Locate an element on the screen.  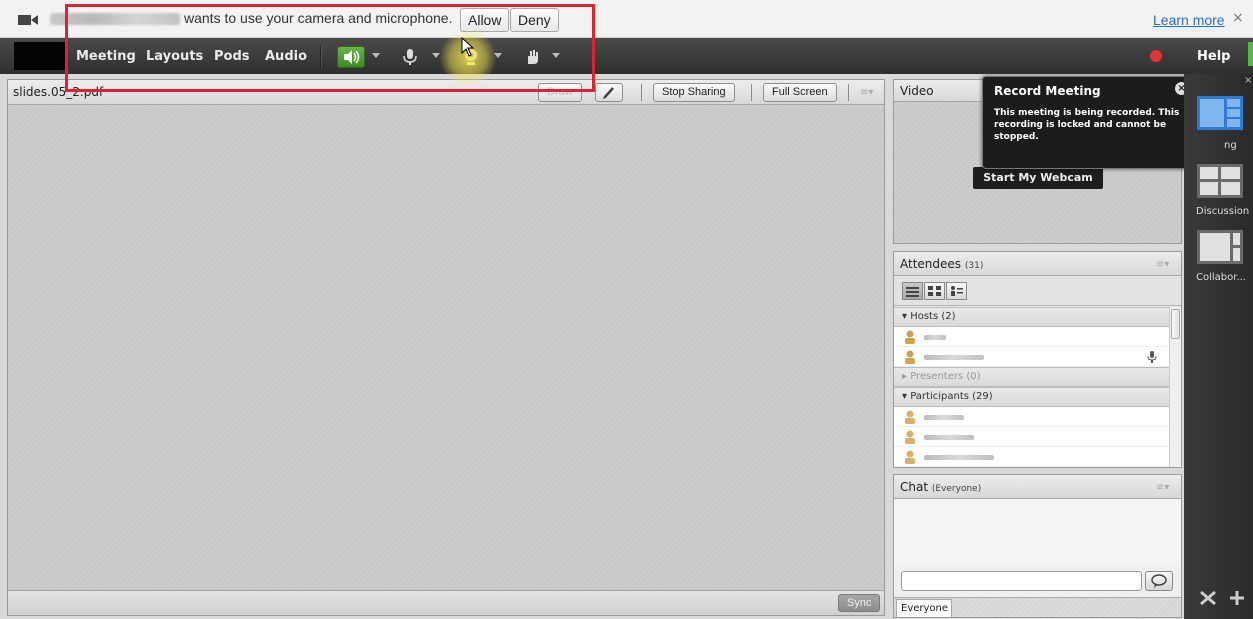
sharing-layout-thumbnail is located at coordinates (1220, 113).